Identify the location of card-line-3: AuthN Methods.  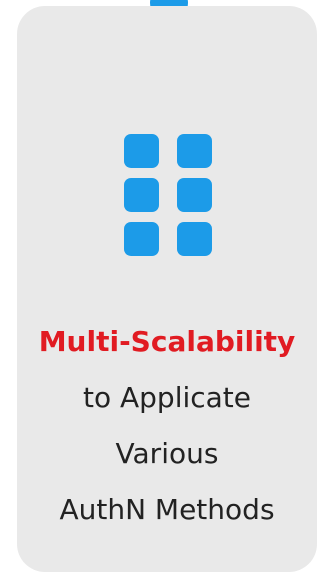
(167, 509).